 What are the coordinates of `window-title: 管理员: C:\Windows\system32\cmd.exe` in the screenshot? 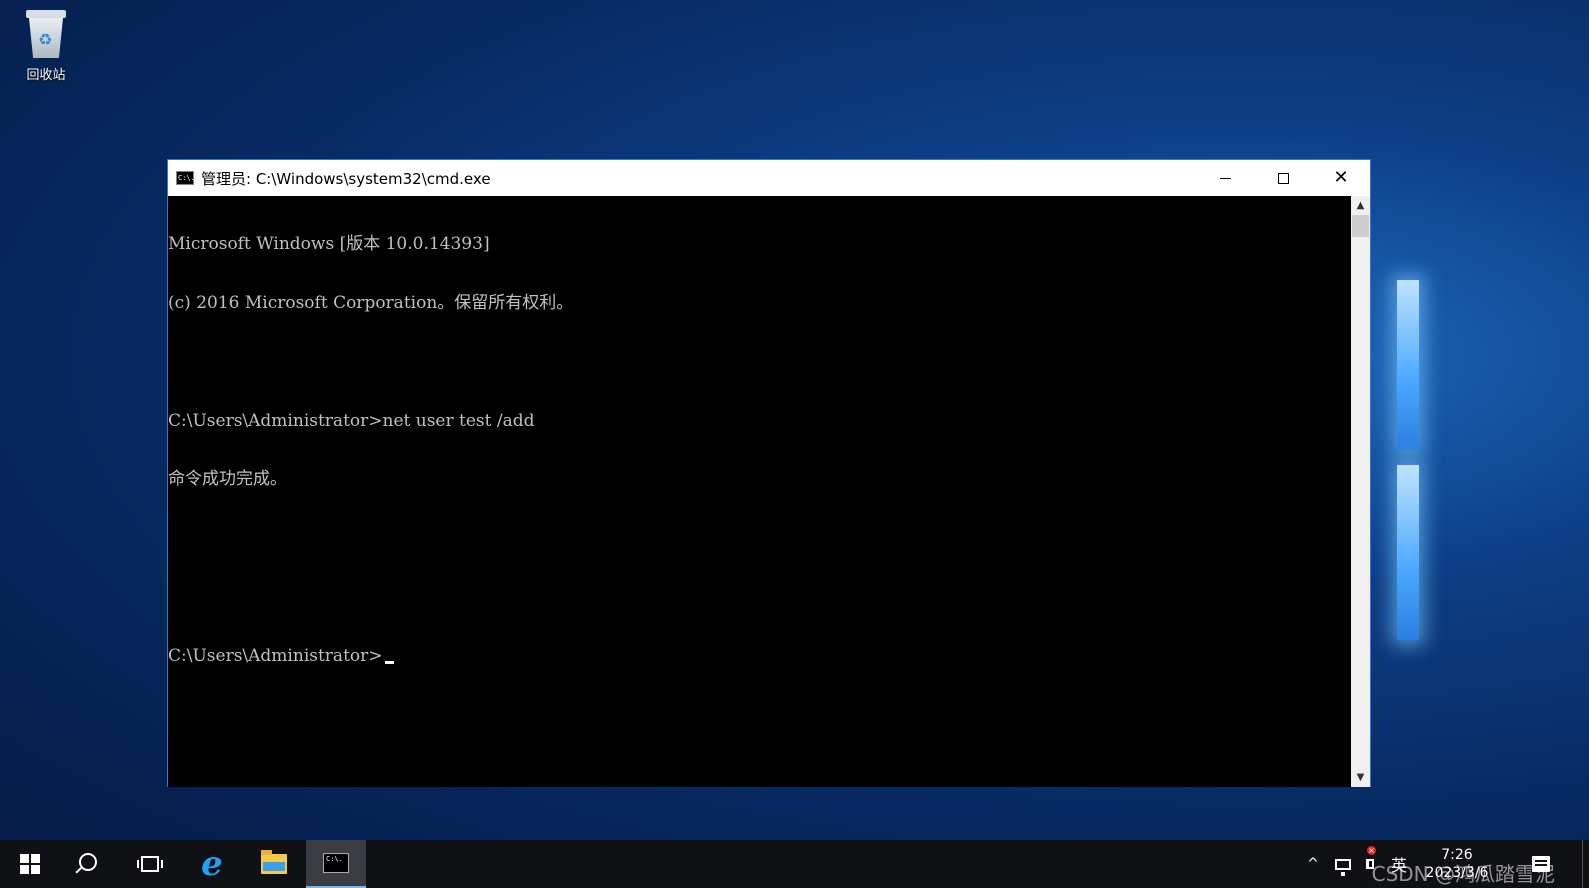 It's located at (346, 178).